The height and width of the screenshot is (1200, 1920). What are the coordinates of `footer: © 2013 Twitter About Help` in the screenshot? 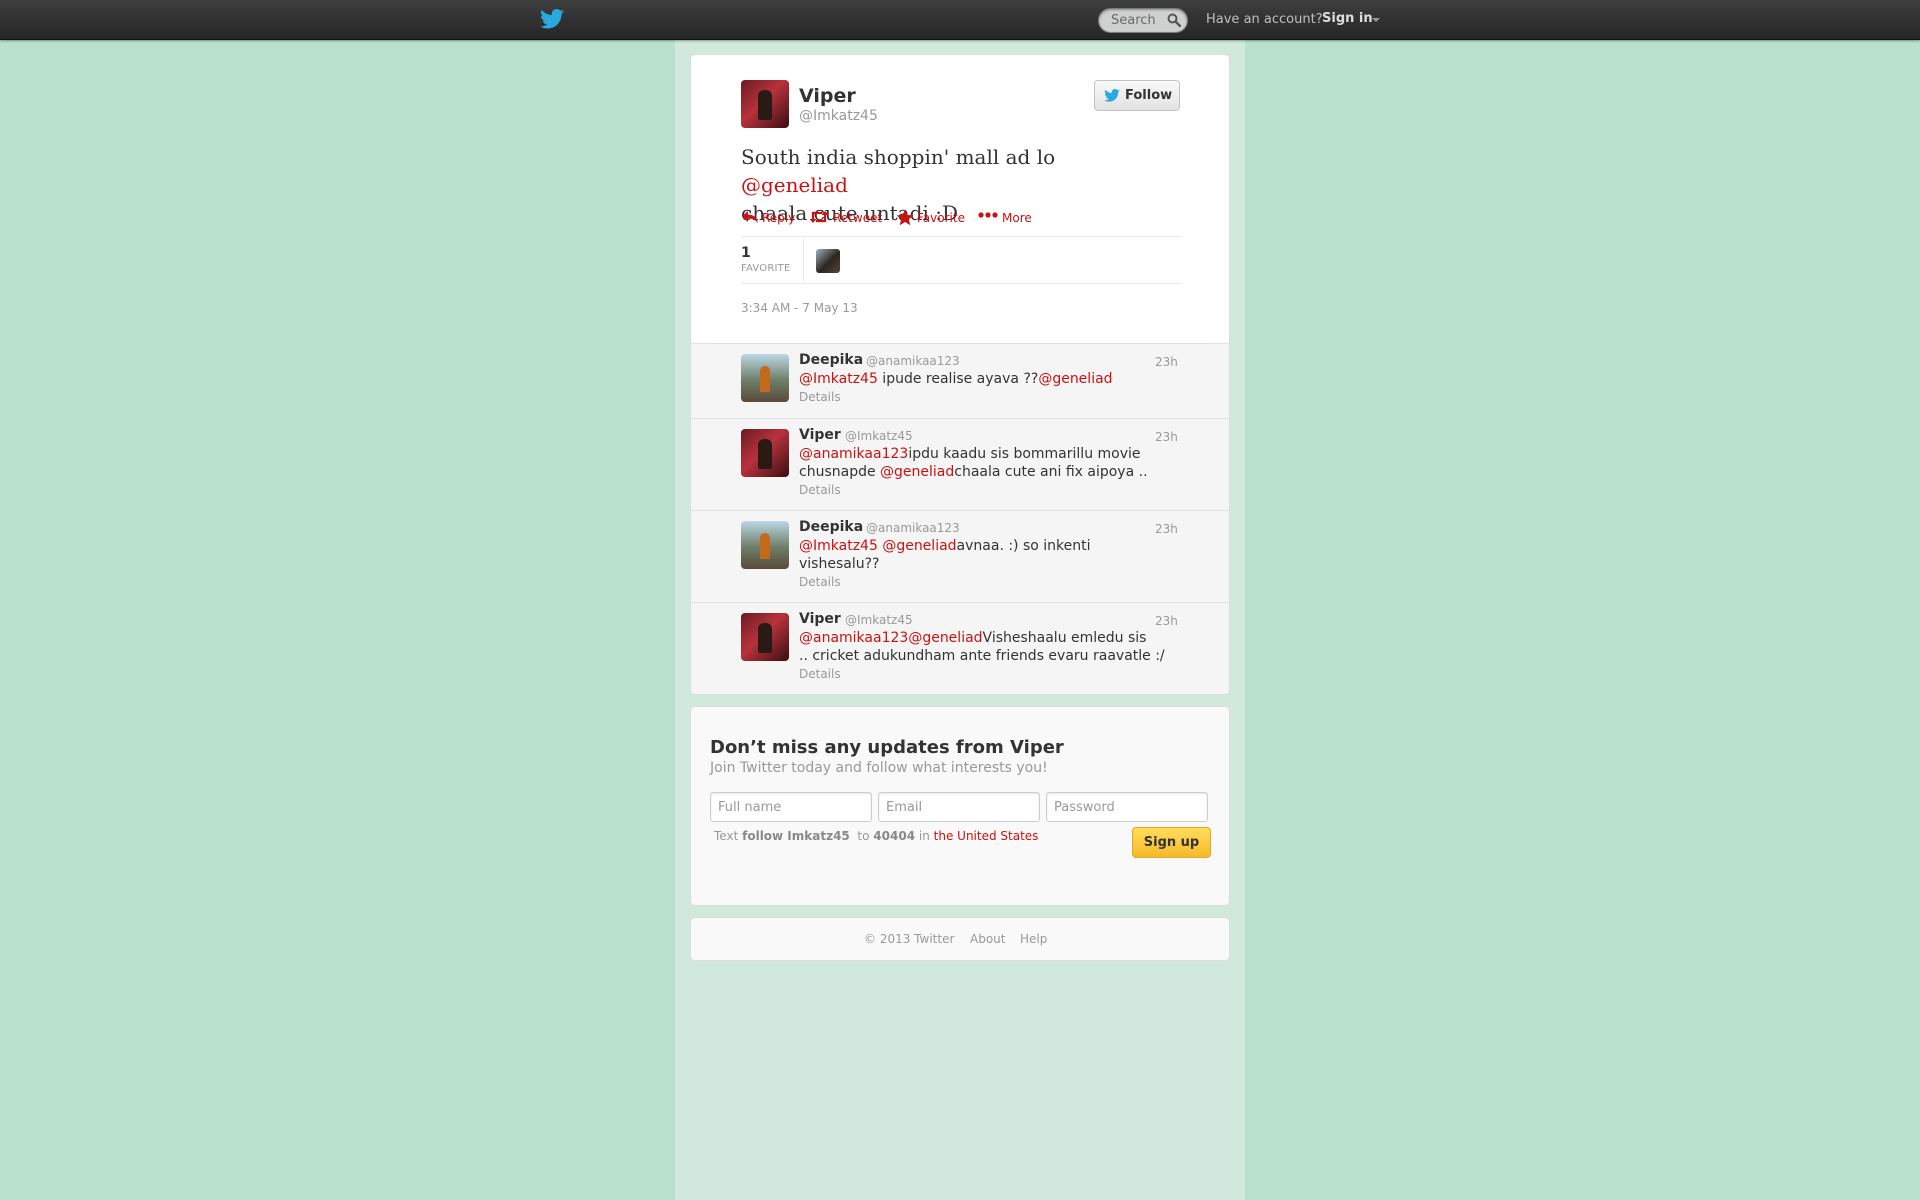 It's located at (960, 939).